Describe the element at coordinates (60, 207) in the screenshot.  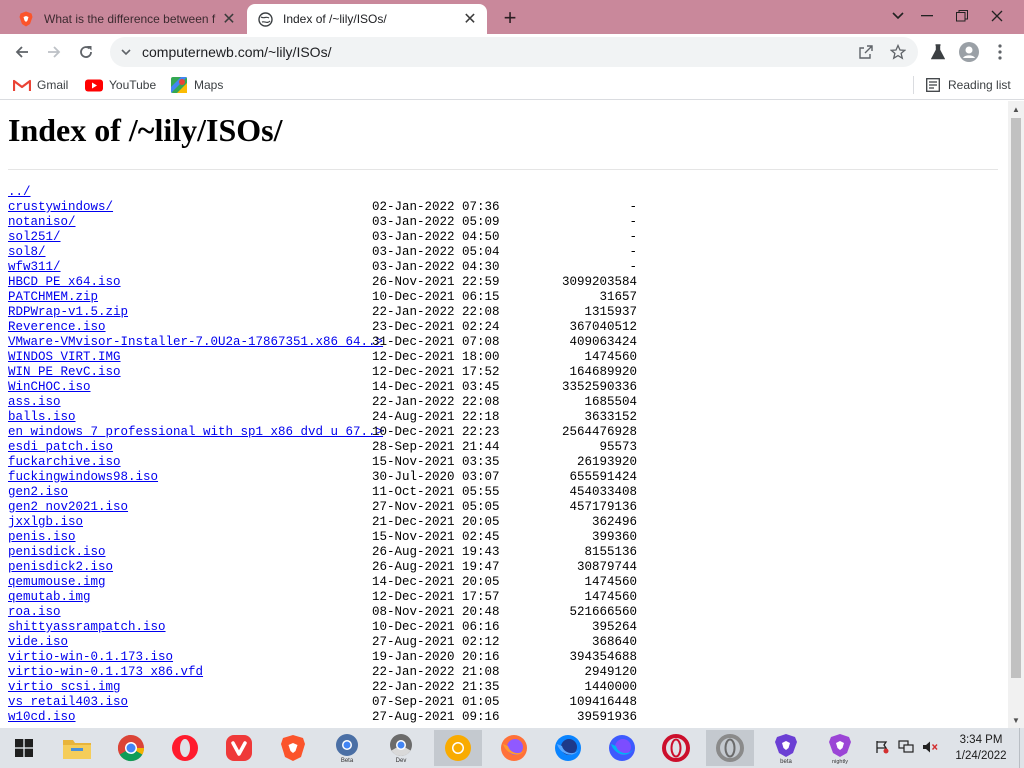
I see `file-link: crustywindows/` at that location.